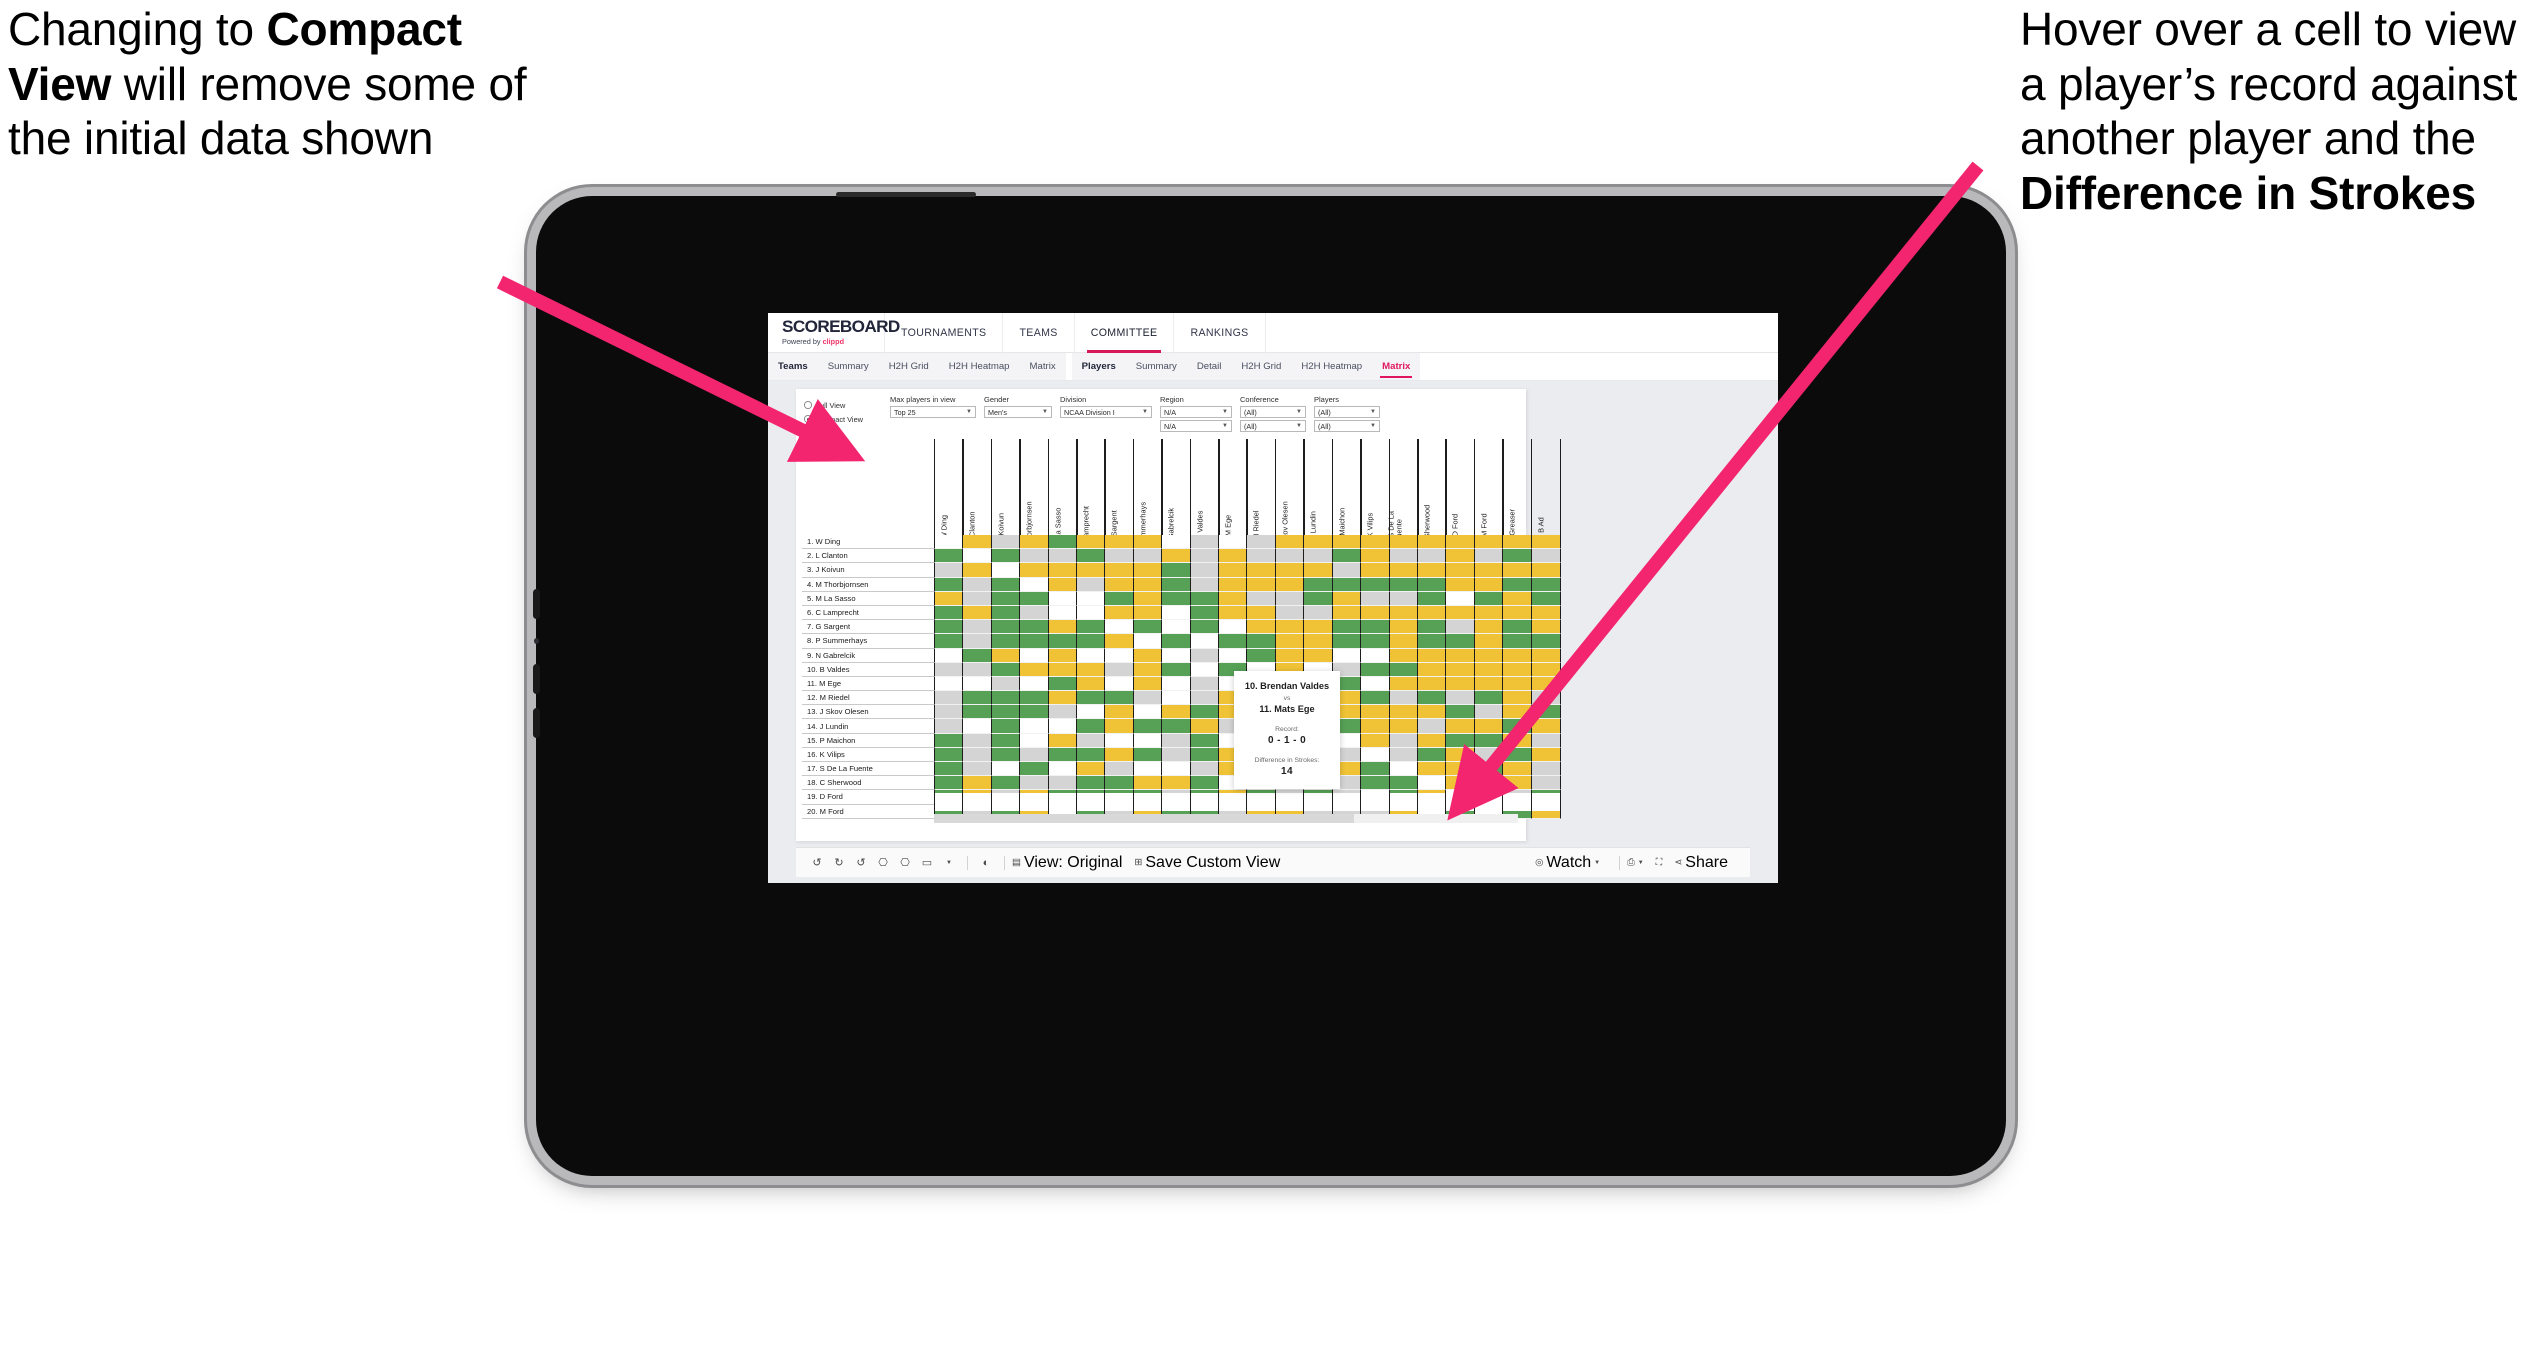  I want to click on pause-icon: ⎔, so click(883, 862).